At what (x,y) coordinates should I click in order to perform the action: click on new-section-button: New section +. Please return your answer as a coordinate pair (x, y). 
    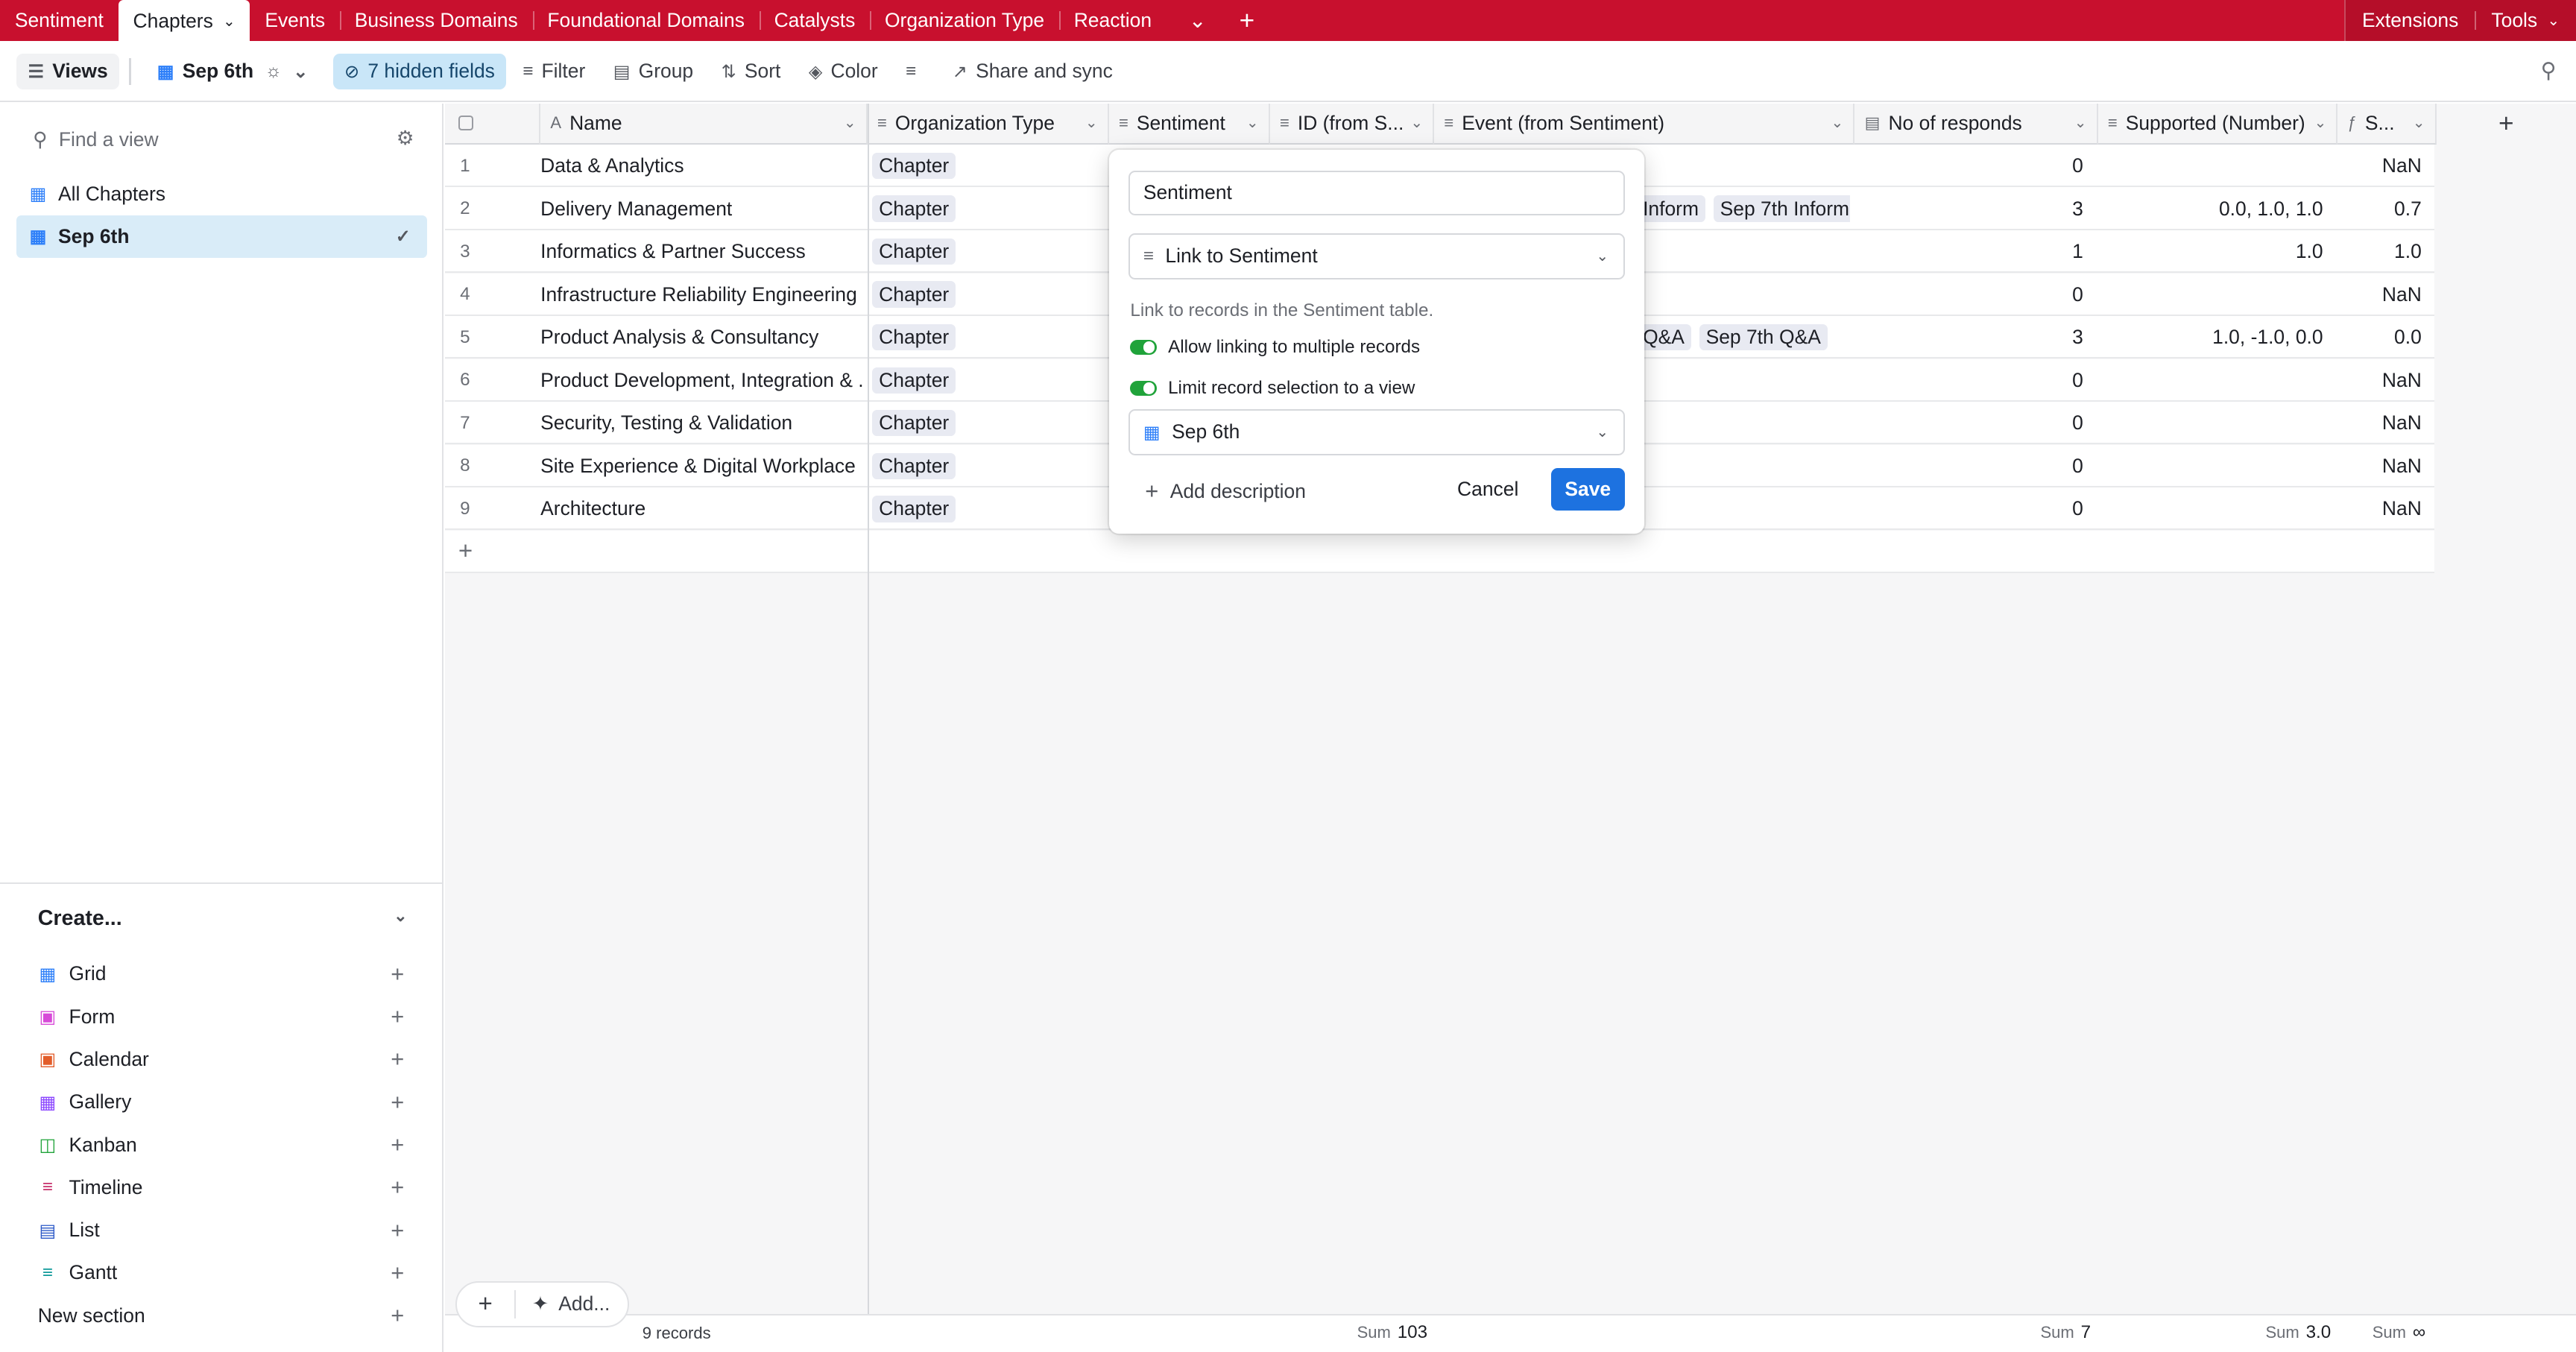
    Looking at the image, I should click on (223, 1315).